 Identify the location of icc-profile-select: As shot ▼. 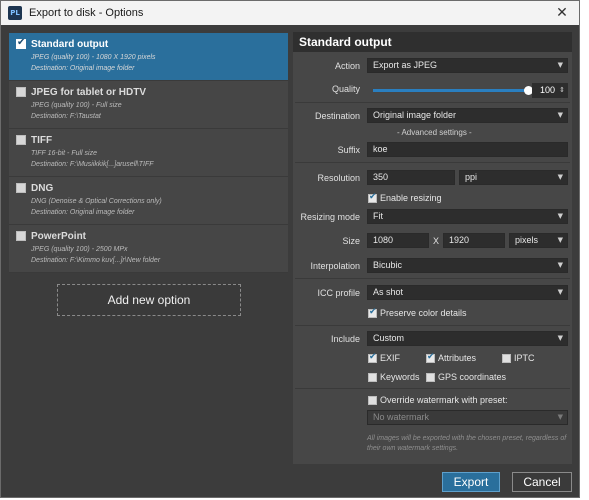
(467, 292).